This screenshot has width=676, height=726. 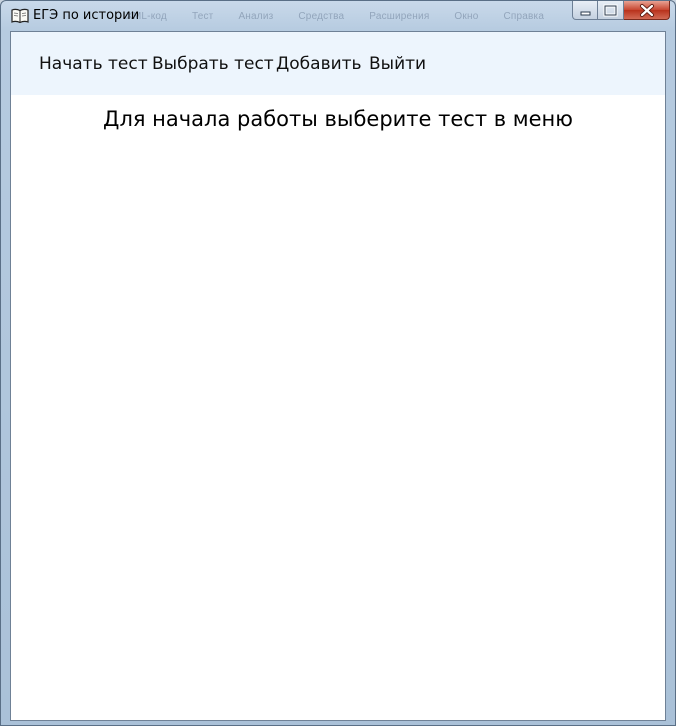 I want to click on book-icon, so click(x=20, y=16).